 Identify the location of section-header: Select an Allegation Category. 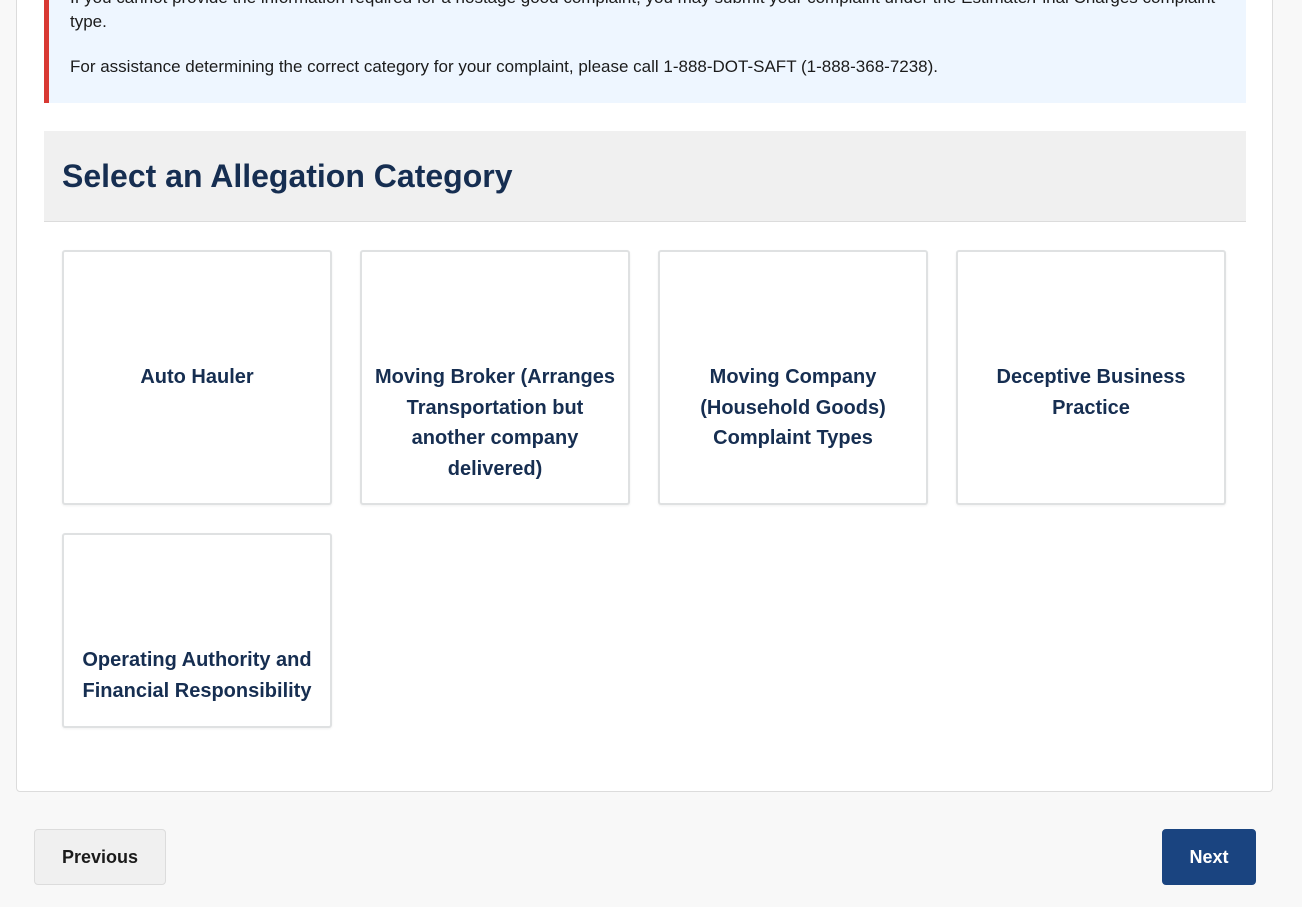
(645, 176).